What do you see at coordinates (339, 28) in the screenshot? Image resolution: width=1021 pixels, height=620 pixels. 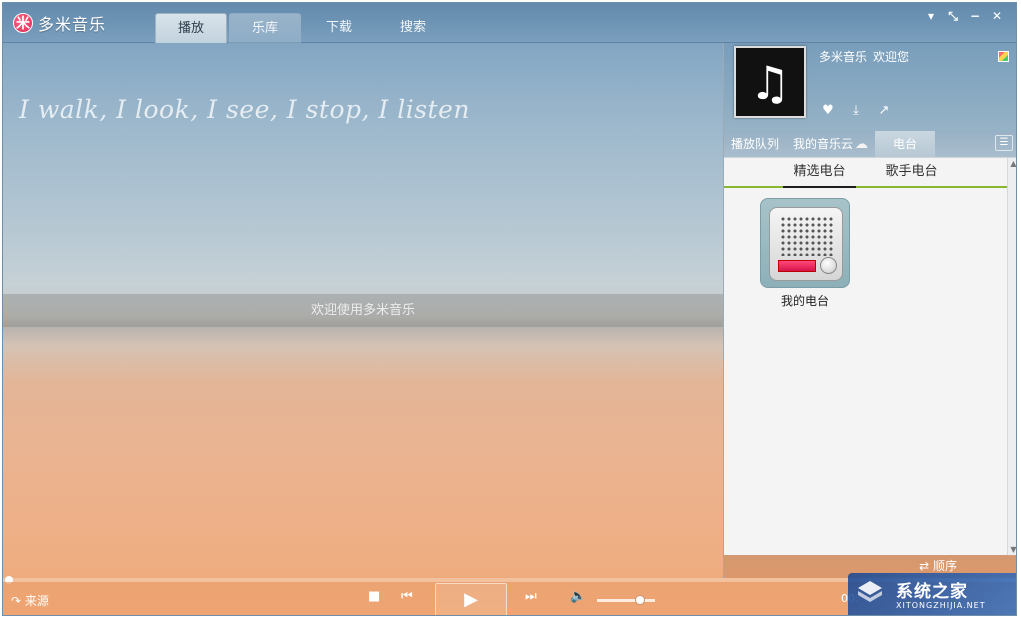 I see `tab-download: 下载` at bounding box center [339, 28].